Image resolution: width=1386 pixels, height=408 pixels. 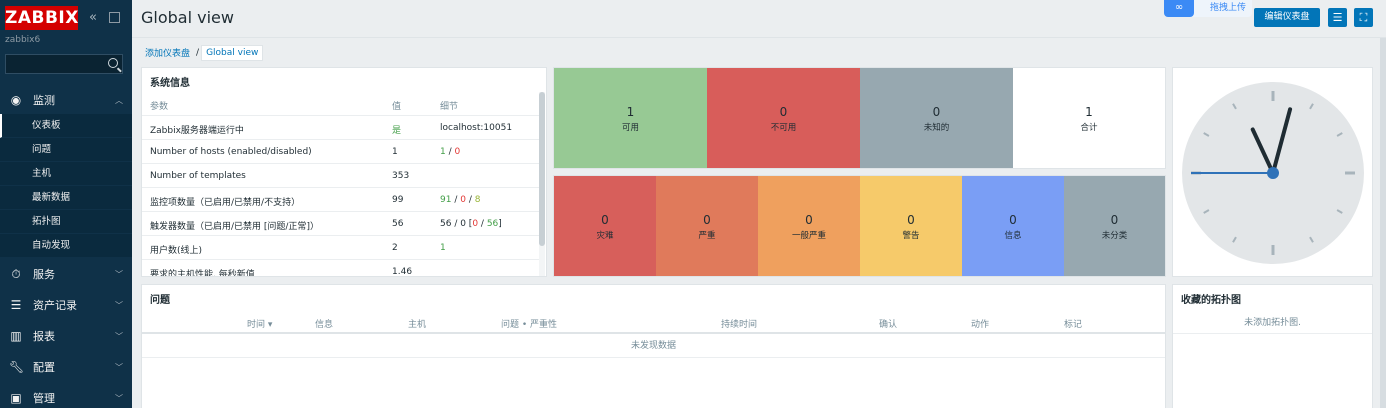 What do you see at coordinates (398, 224) in the screenshot?
I see `value-cell: 56` at bounding box center [398, 224].